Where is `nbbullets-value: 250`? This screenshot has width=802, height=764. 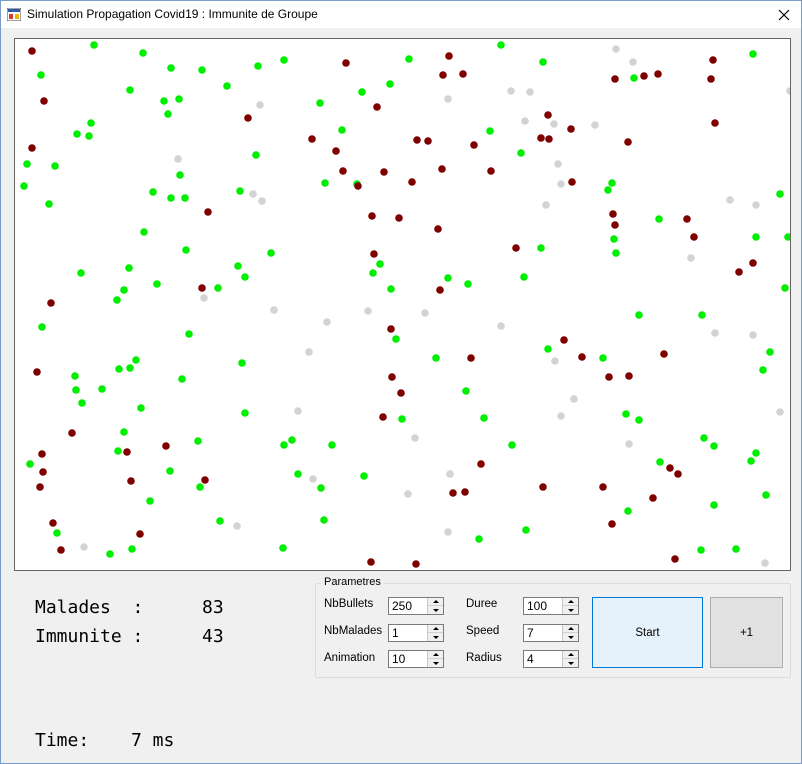 nbbullets-value: 250 is located at coordinates (402, 606).